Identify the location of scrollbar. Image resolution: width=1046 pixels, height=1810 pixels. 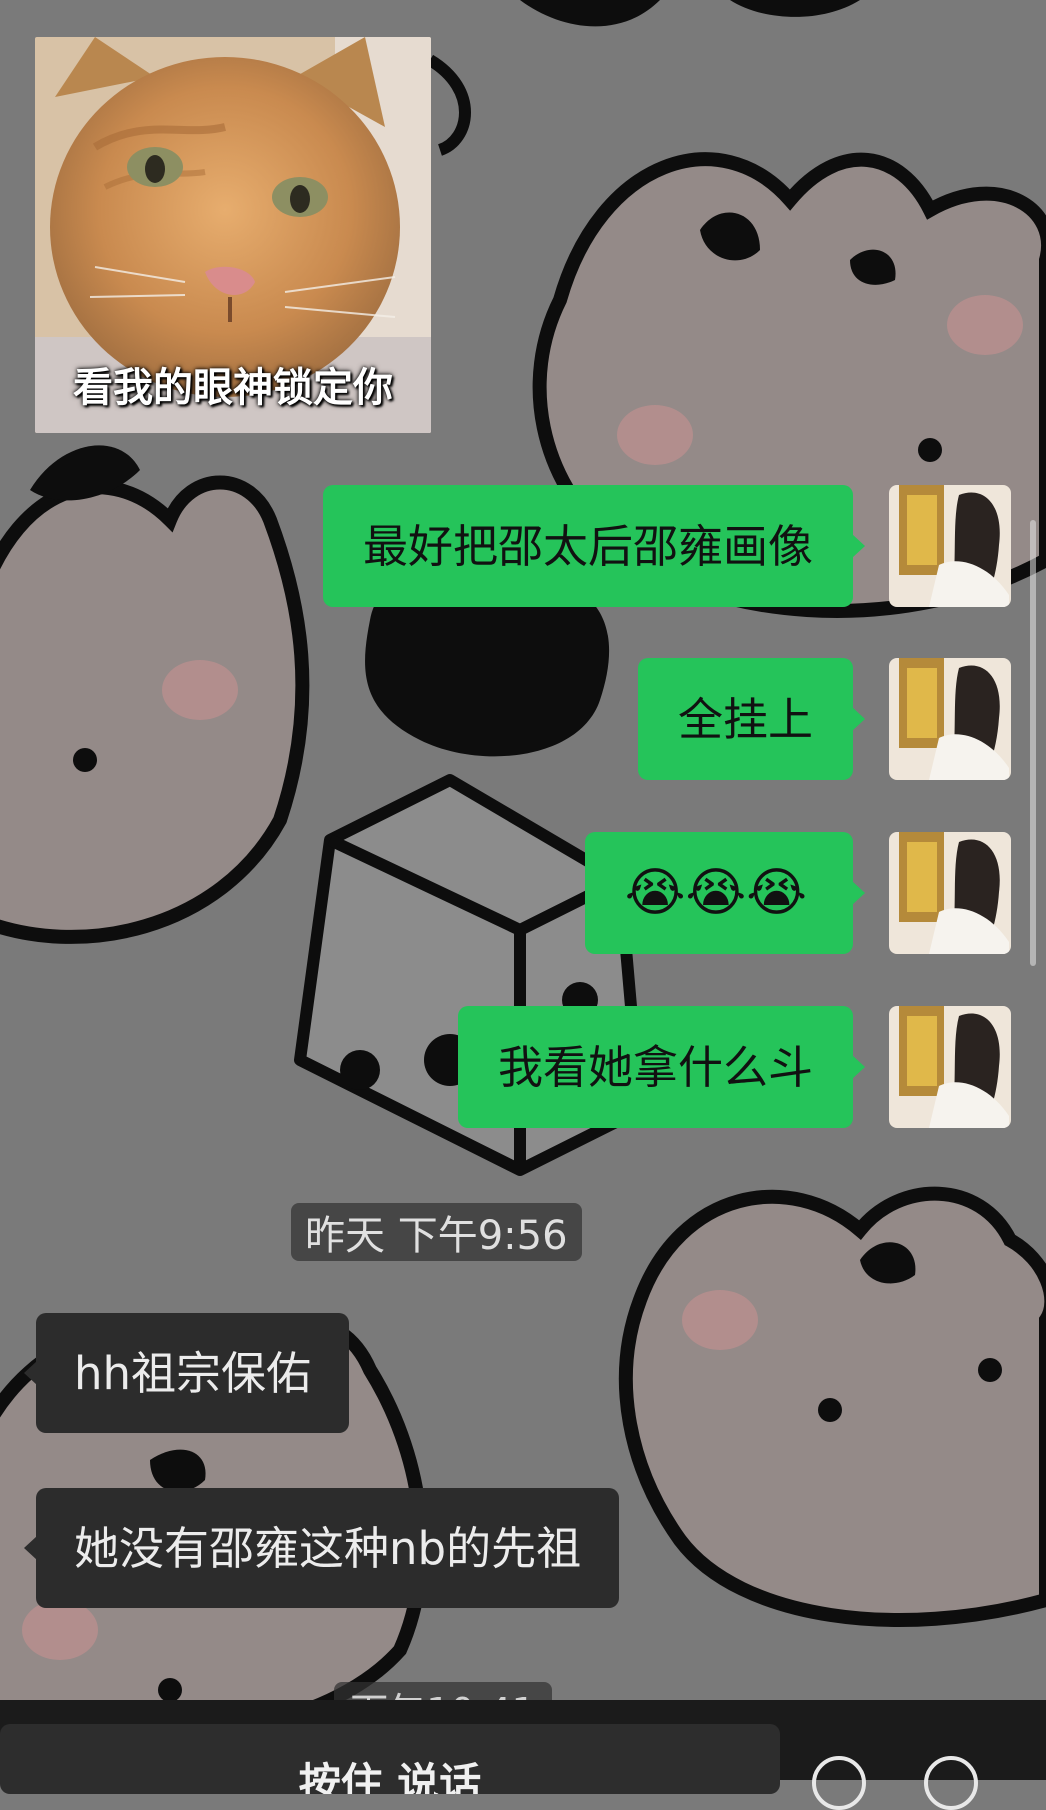
(1033, 743).